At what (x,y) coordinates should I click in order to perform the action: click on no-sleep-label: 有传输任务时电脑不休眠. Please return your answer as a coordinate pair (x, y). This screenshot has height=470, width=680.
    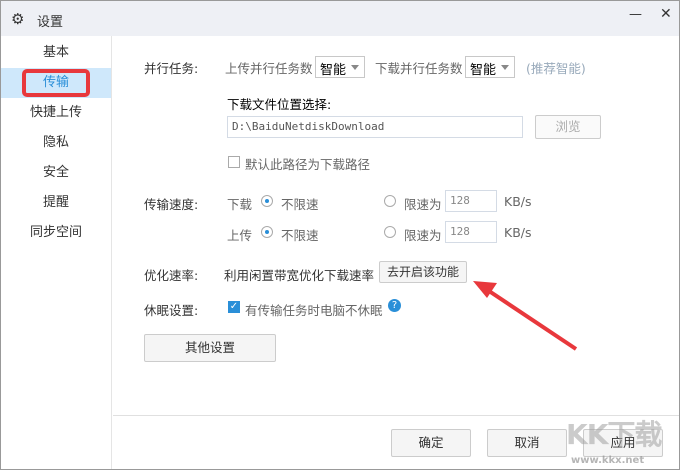
    Looking at the image, I should click on (314, 310).